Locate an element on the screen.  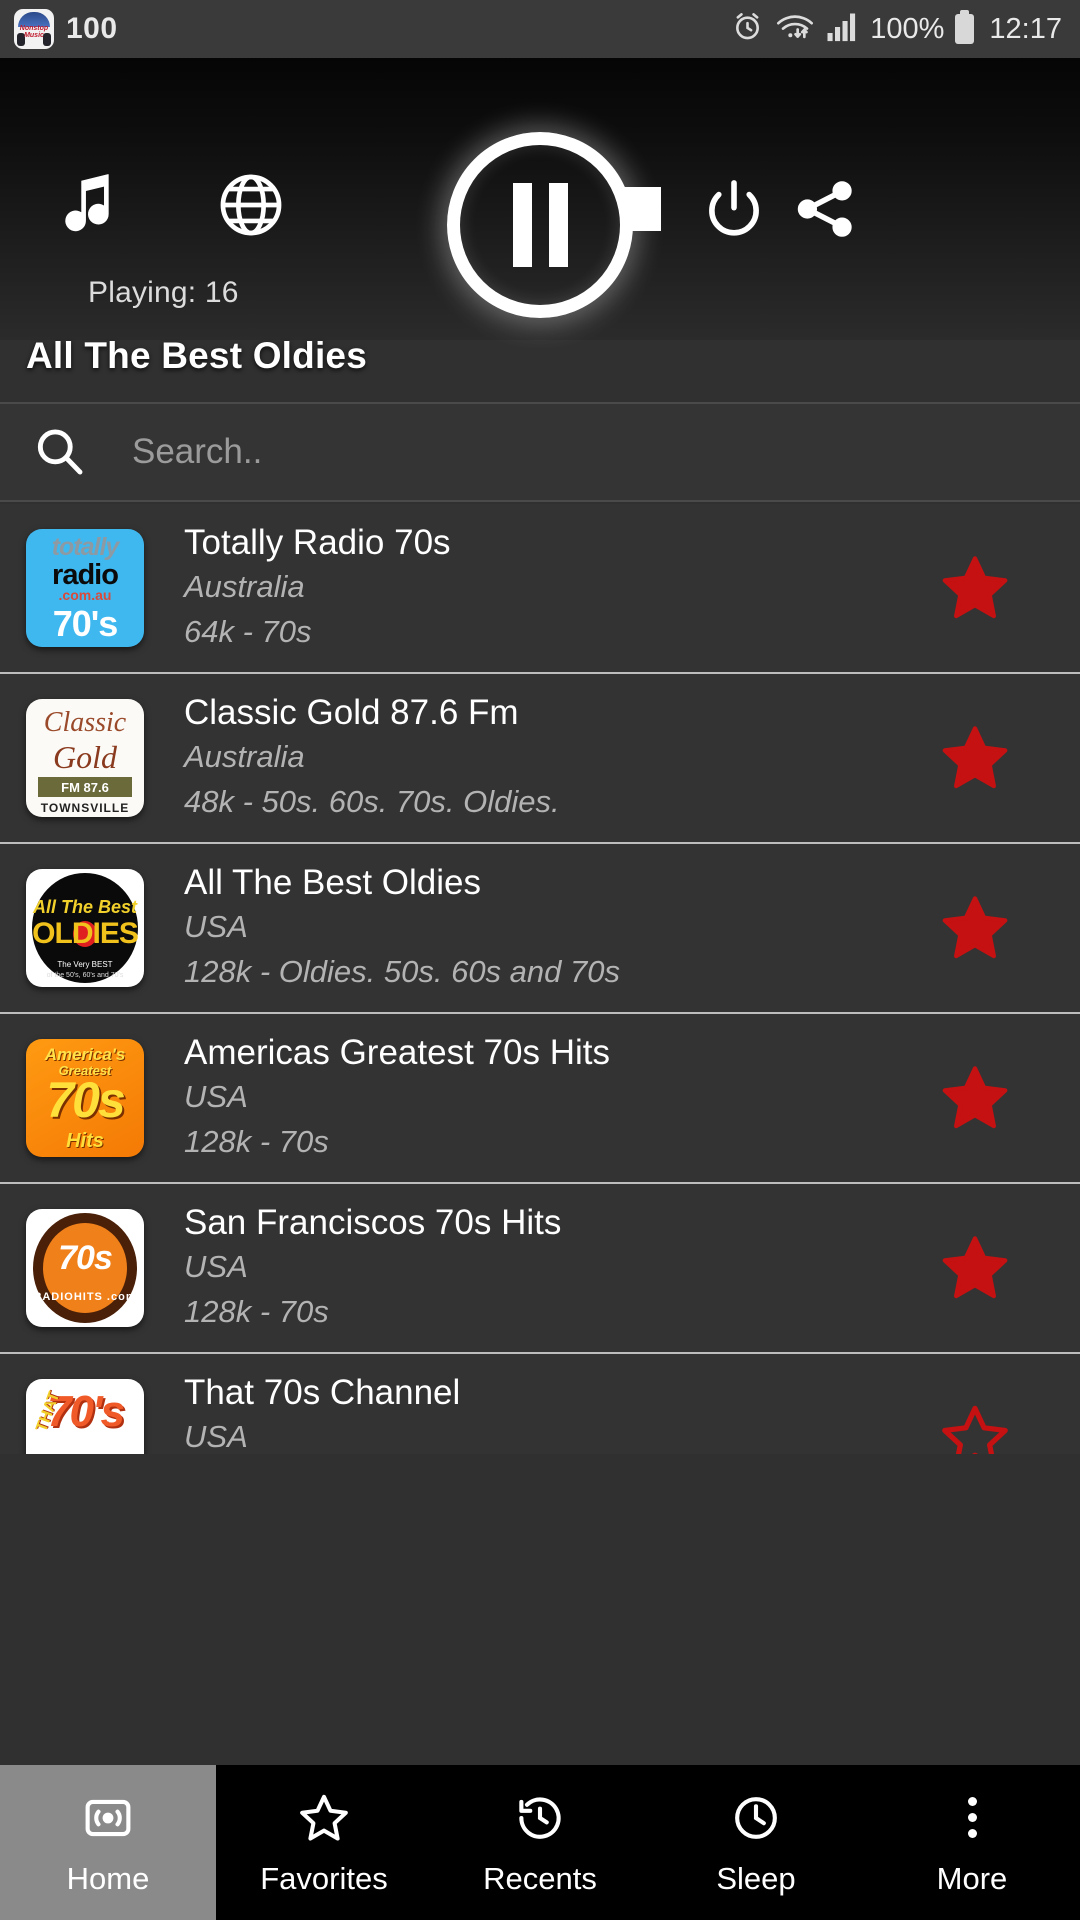
clock-time: 12:17 is located at coordinates (1025, 28).